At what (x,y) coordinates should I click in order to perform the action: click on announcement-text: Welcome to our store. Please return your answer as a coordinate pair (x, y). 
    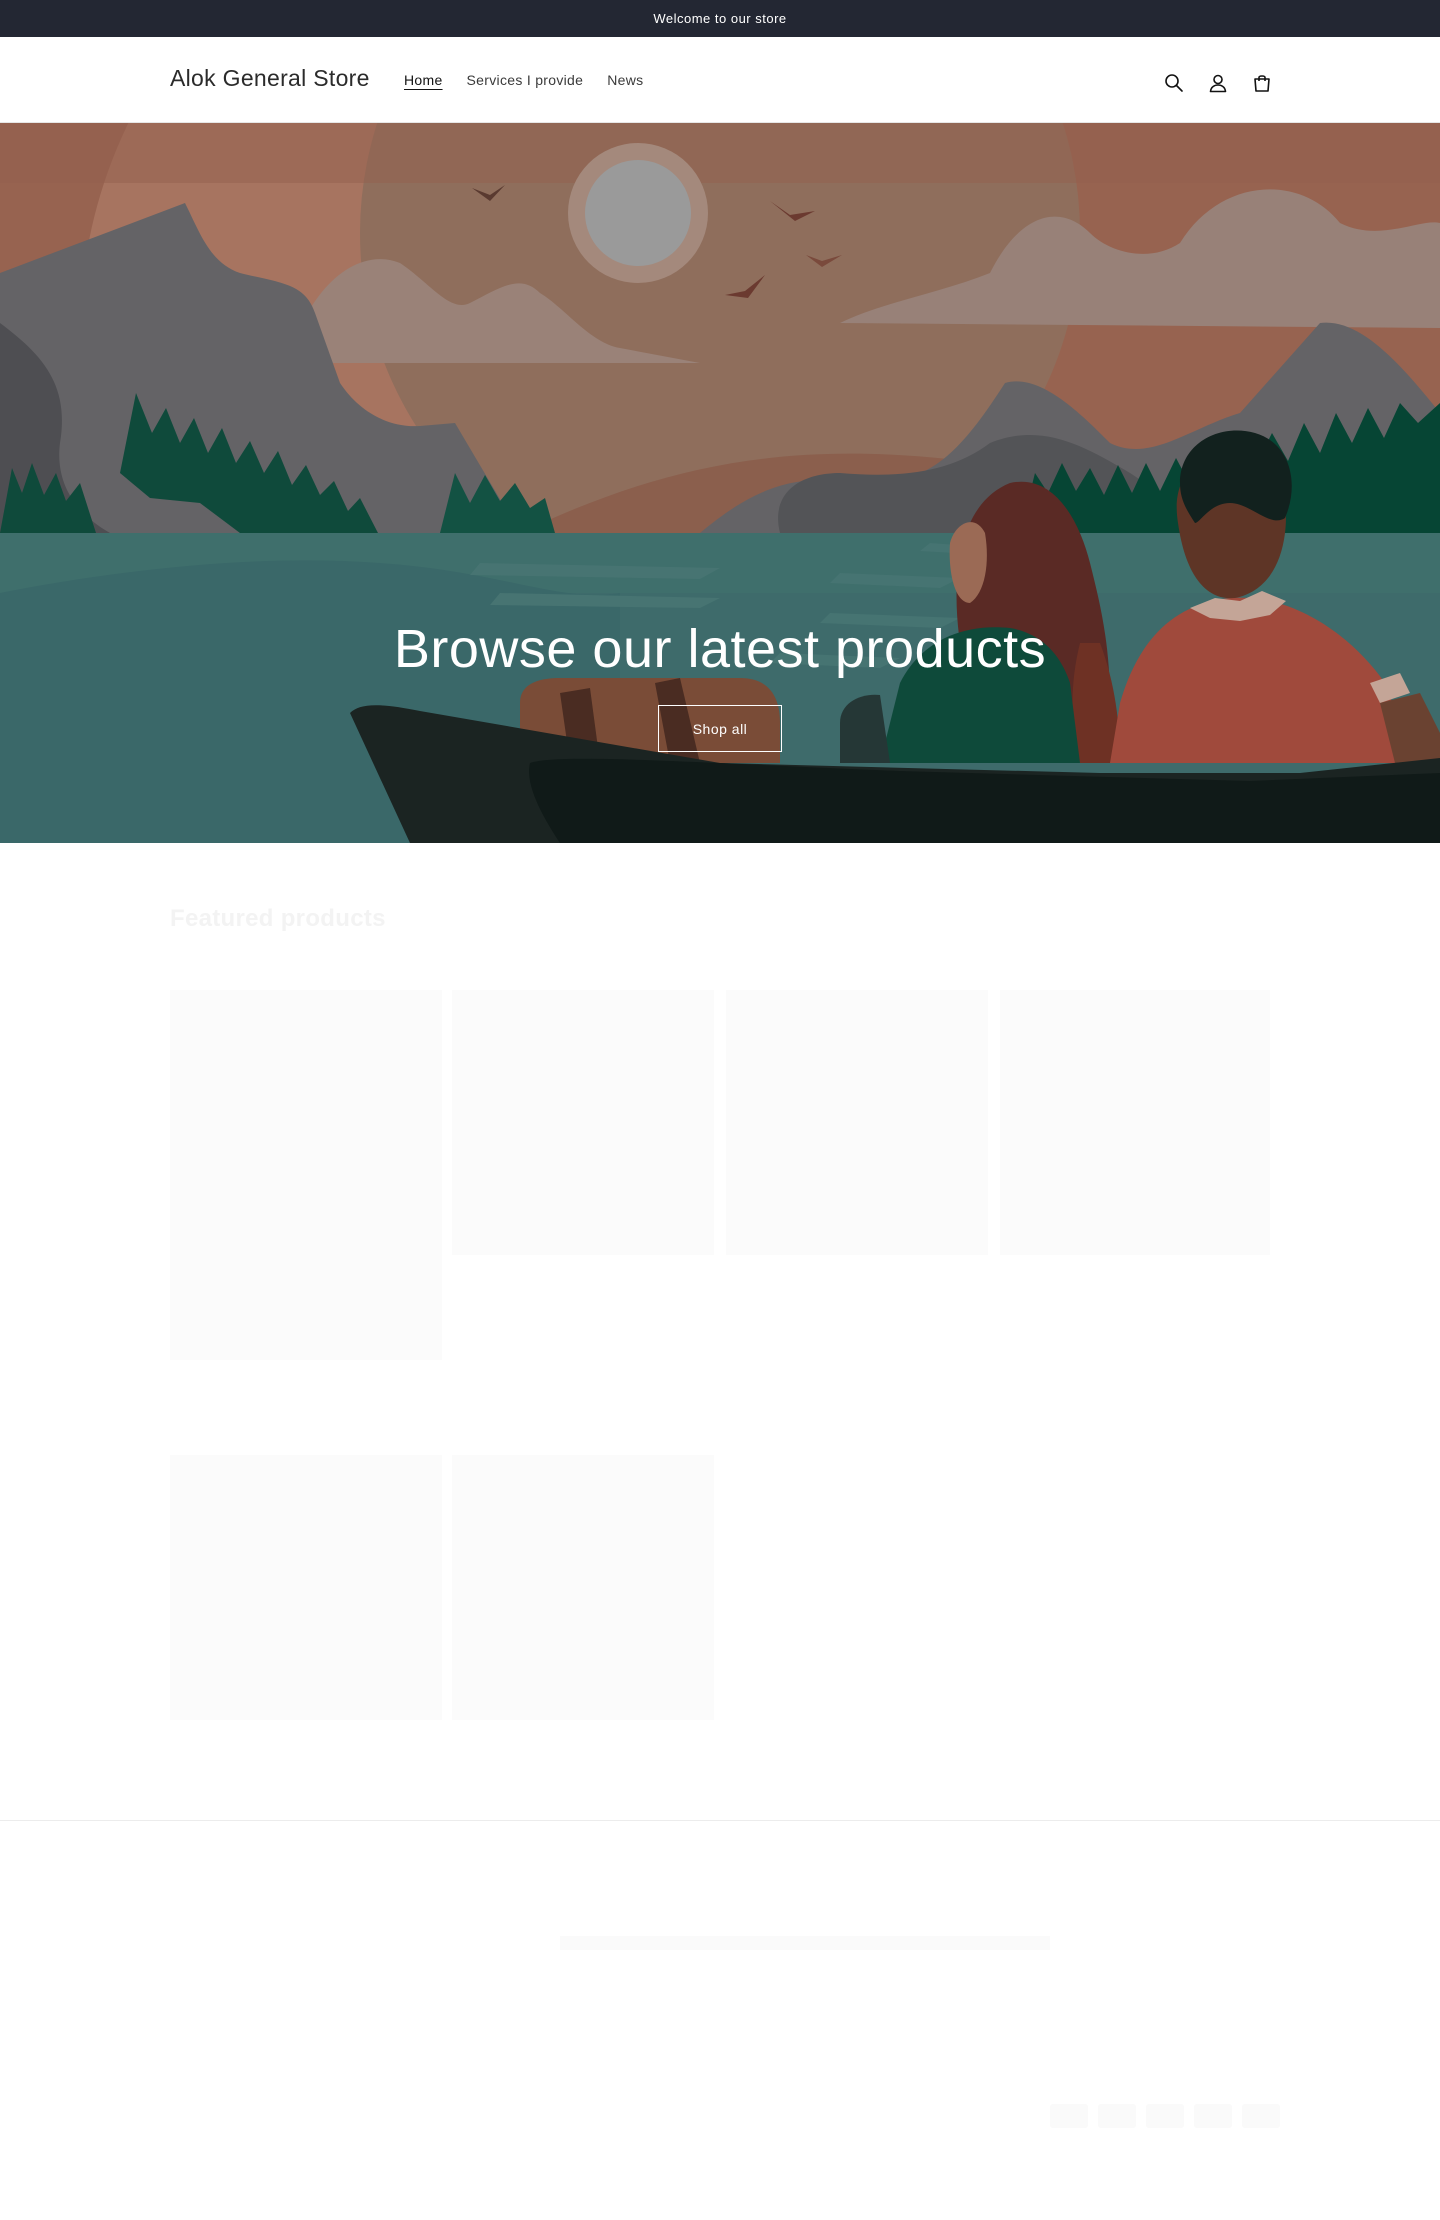
    Looking at the image, I should click on (720, 18).